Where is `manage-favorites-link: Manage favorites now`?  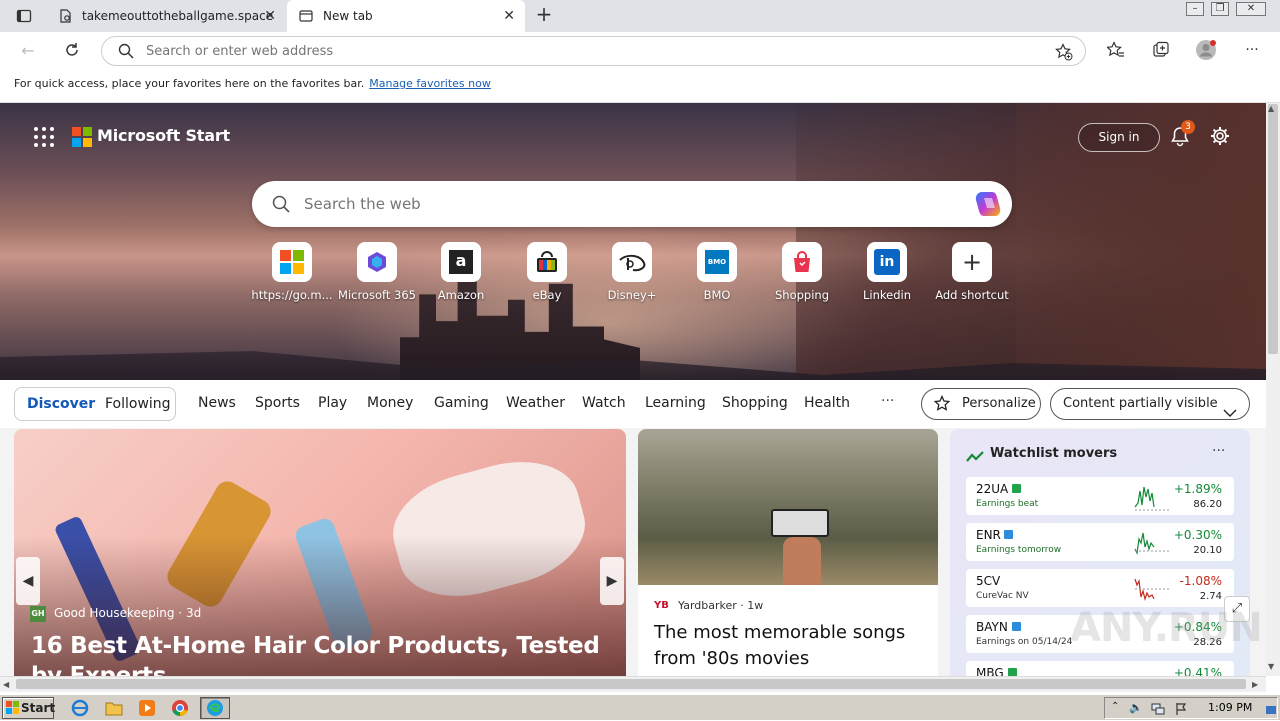 manage-favorites-link: Manage favorites now is located at coordinates (430, 83).